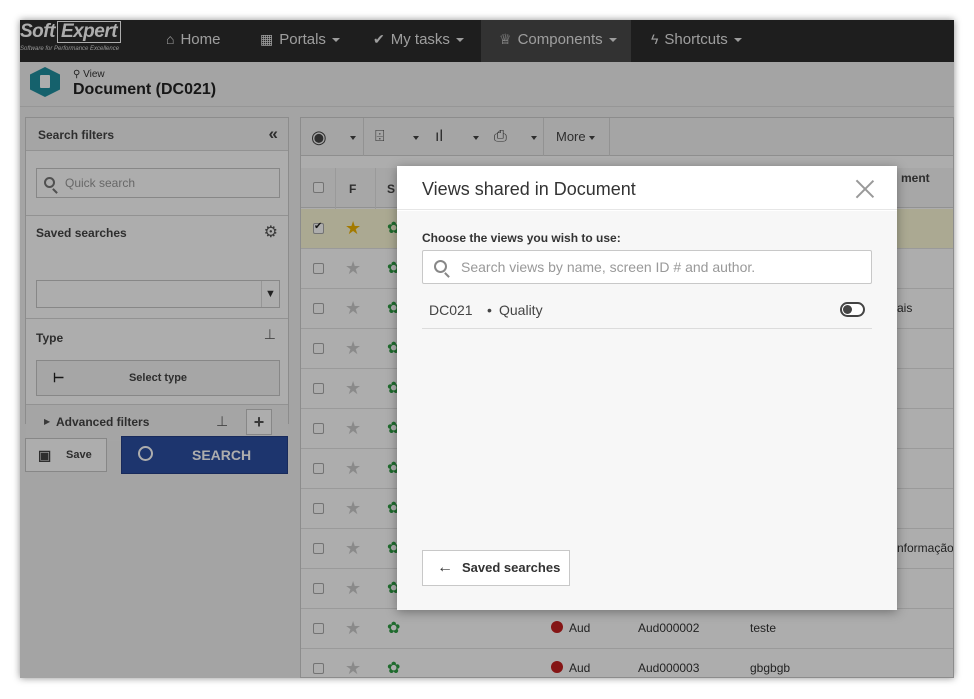 The image size is (974, 699). I want to click on back-button-label: Saved searches, so click(511, 567).